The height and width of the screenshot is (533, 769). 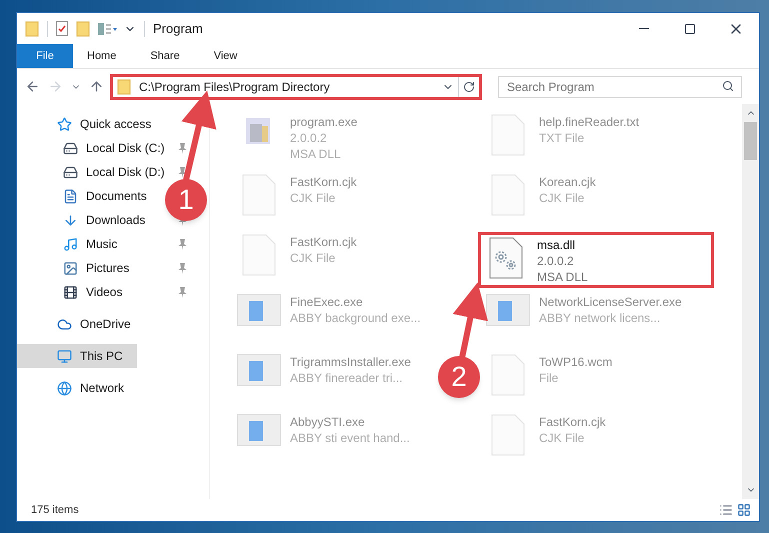 I want to click on sidebar-item: Documents, so click(x=86, y=196).